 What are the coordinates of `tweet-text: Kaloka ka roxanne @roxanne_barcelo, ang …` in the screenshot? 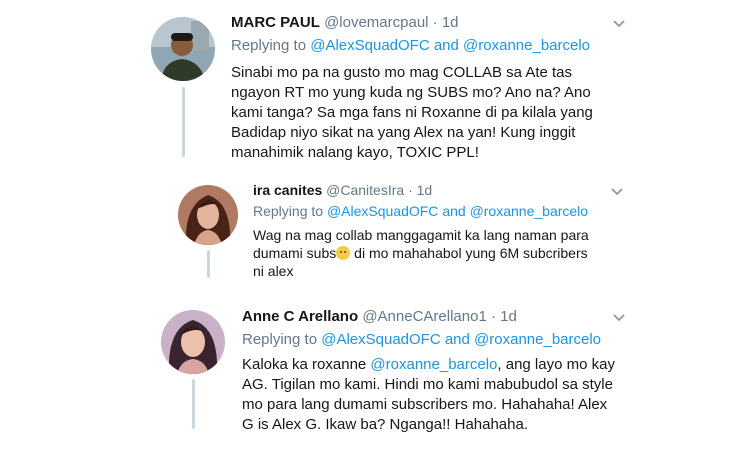 It's located at (489, 395).